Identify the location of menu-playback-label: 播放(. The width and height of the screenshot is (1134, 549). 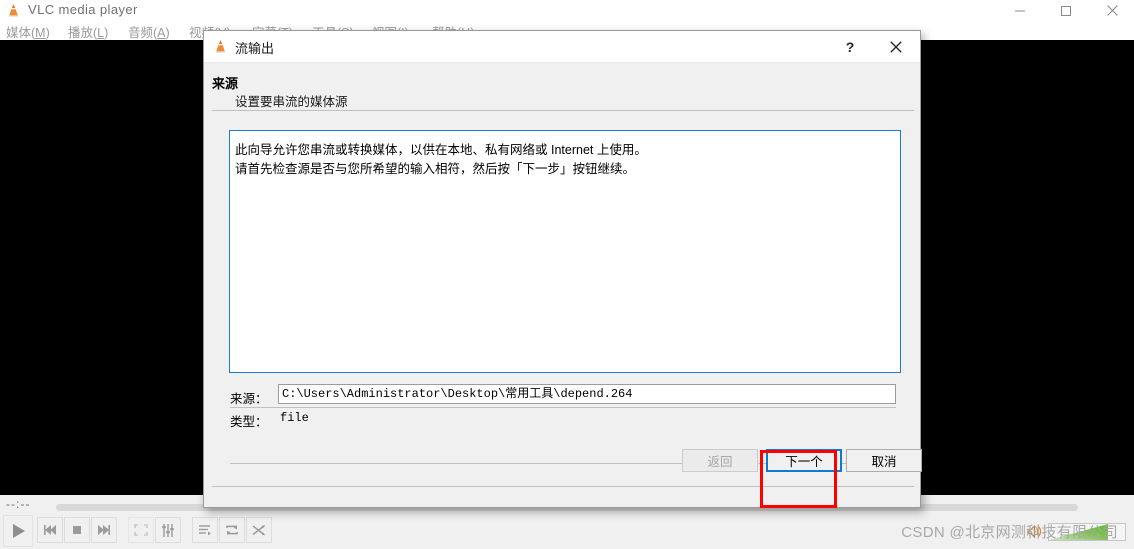
(83, 33).